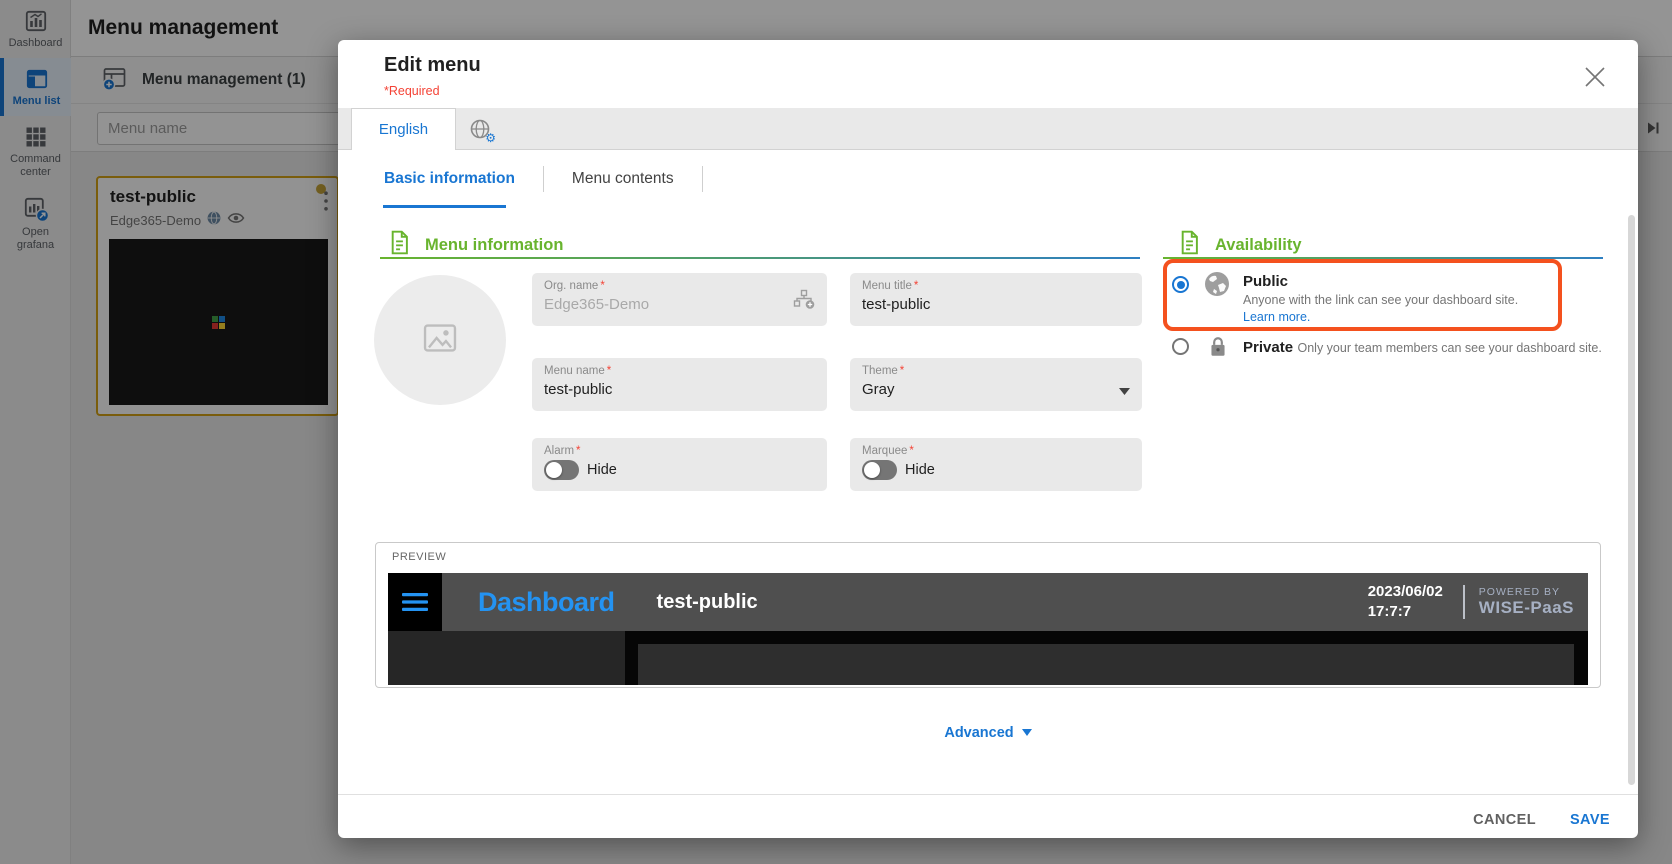 Image resolution: width=1672 pixels, height=864 pixels. Describe the element at coordinates (1631, 500) in the screenshot. I see `modal-scrollbar` at that location.